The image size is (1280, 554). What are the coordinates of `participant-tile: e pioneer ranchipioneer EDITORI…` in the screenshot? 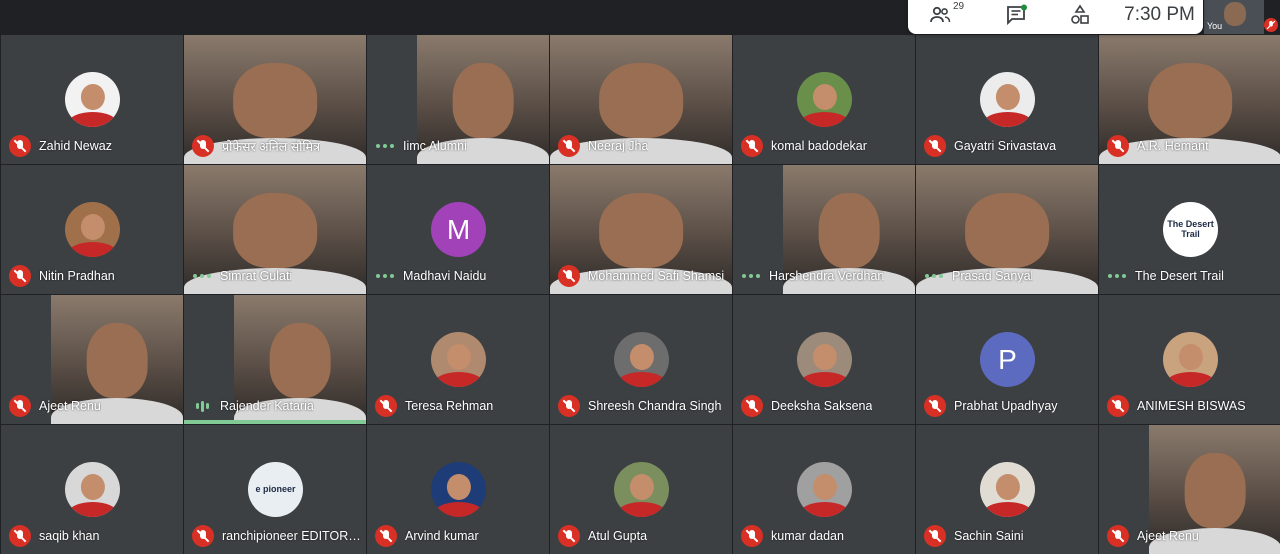 It's located at (275, 489).